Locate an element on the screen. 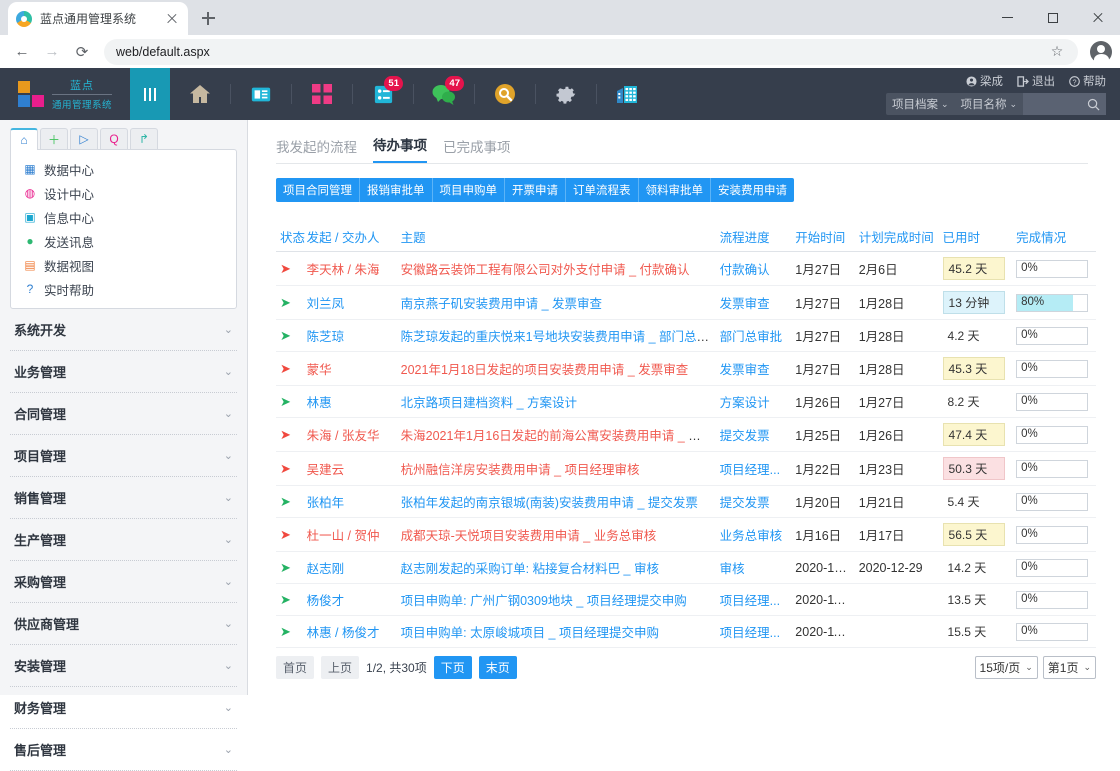 This screenshot has width=1120, height=771. cell-subject: 南京燕子矶安装费用申请 _ 发票审查 is located at coordinates (556, 302).